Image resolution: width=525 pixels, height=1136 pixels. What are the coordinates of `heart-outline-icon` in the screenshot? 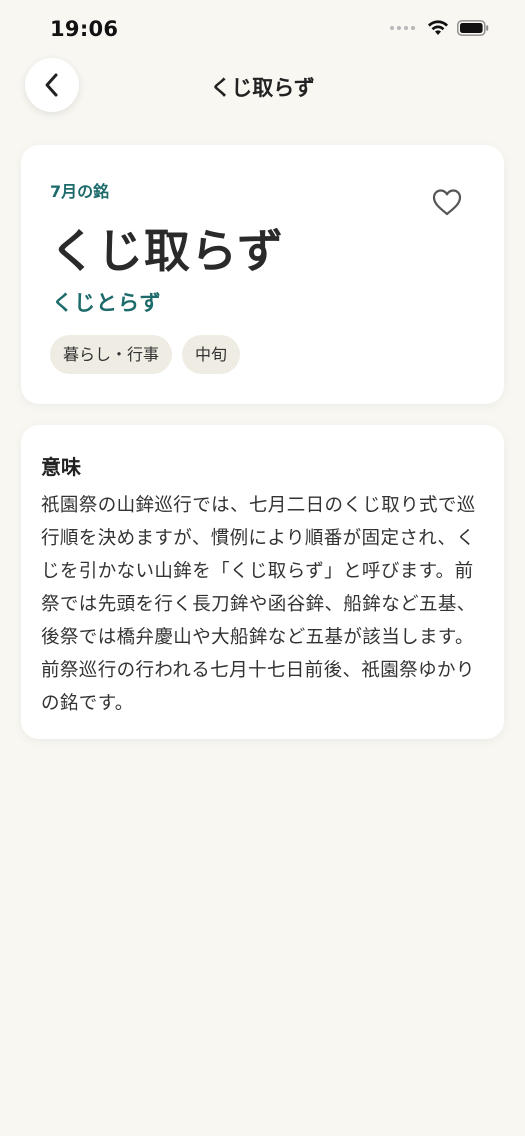 It's located at (447, 202).